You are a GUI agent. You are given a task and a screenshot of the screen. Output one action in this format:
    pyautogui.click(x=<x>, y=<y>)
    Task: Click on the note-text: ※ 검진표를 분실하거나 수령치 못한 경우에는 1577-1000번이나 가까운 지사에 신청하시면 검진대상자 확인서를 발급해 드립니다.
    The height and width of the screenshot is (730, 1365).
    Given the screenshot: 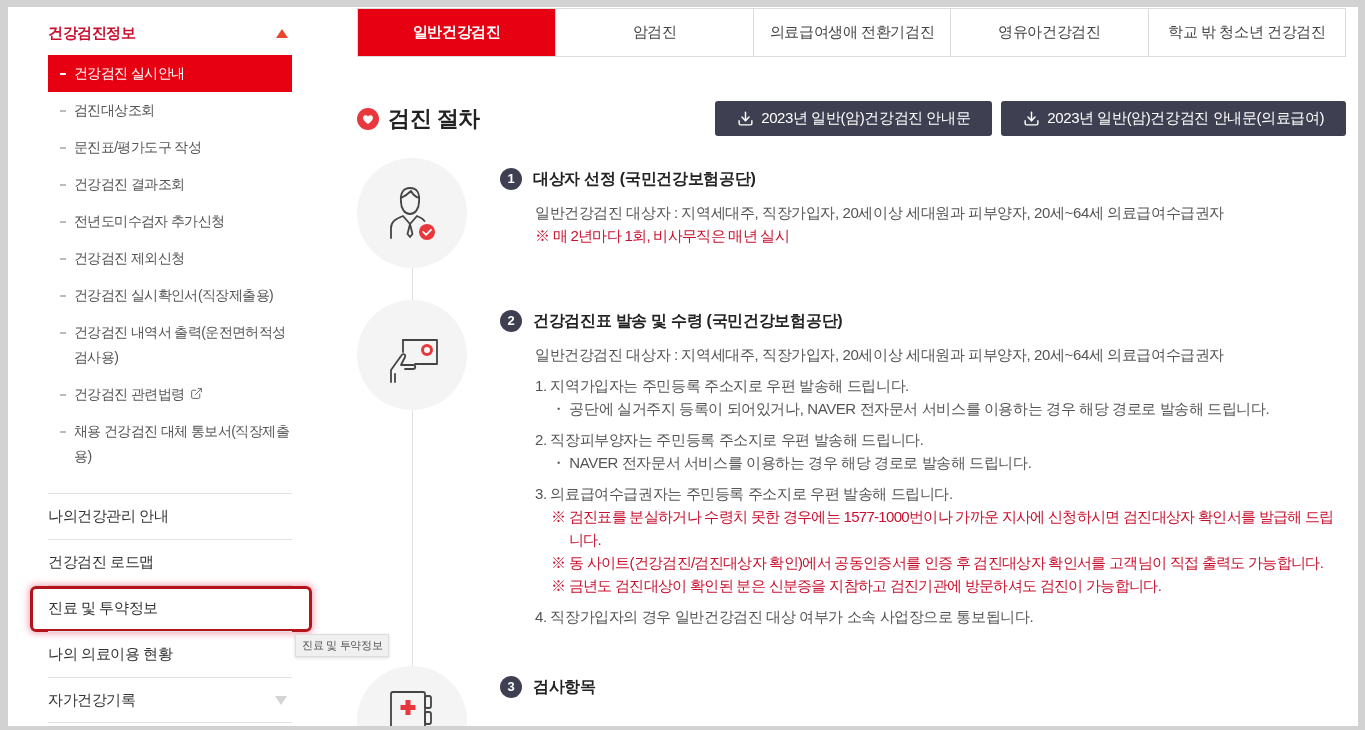 What is the action you would take?
    pyautogui.click(x=943, y=528)
    